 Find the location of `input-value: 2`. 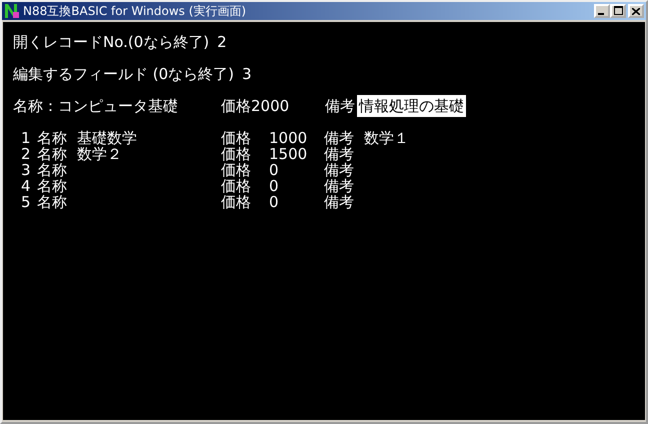

input-value: 2 is located at coordinates (222, 42).